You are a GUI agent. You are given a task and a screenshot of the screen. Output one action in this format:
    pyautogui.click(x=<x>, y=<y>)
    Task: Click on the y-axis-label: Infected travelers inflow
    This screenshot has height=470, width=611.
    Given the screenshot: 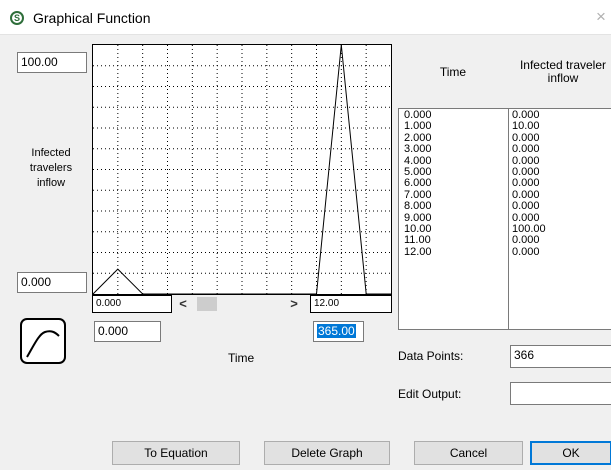 What is the action you would take?
    pyautogui.click(x=51, y=168)
    